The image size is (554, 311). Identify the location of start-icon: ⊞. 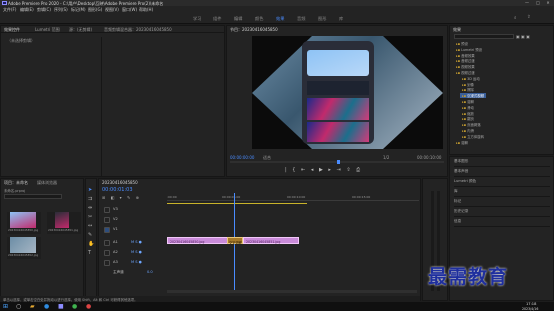
(5, 306).